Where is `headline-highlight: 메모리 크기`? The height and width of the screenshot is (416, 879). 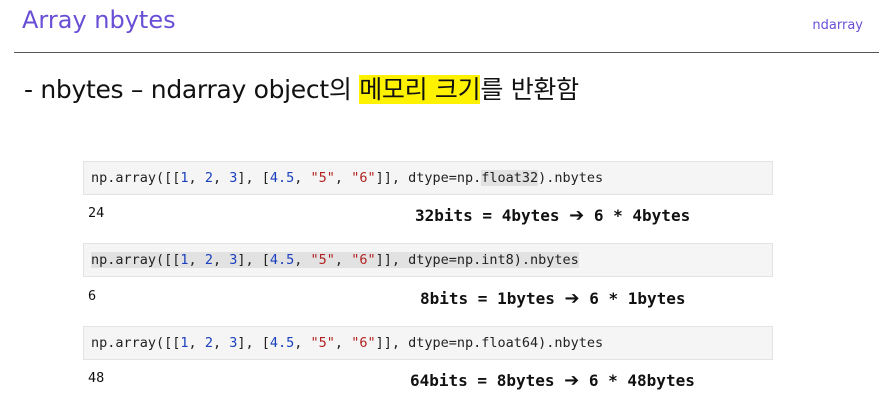
headline-highlight: 메모리 크기 is located at coordinates (420, 89).